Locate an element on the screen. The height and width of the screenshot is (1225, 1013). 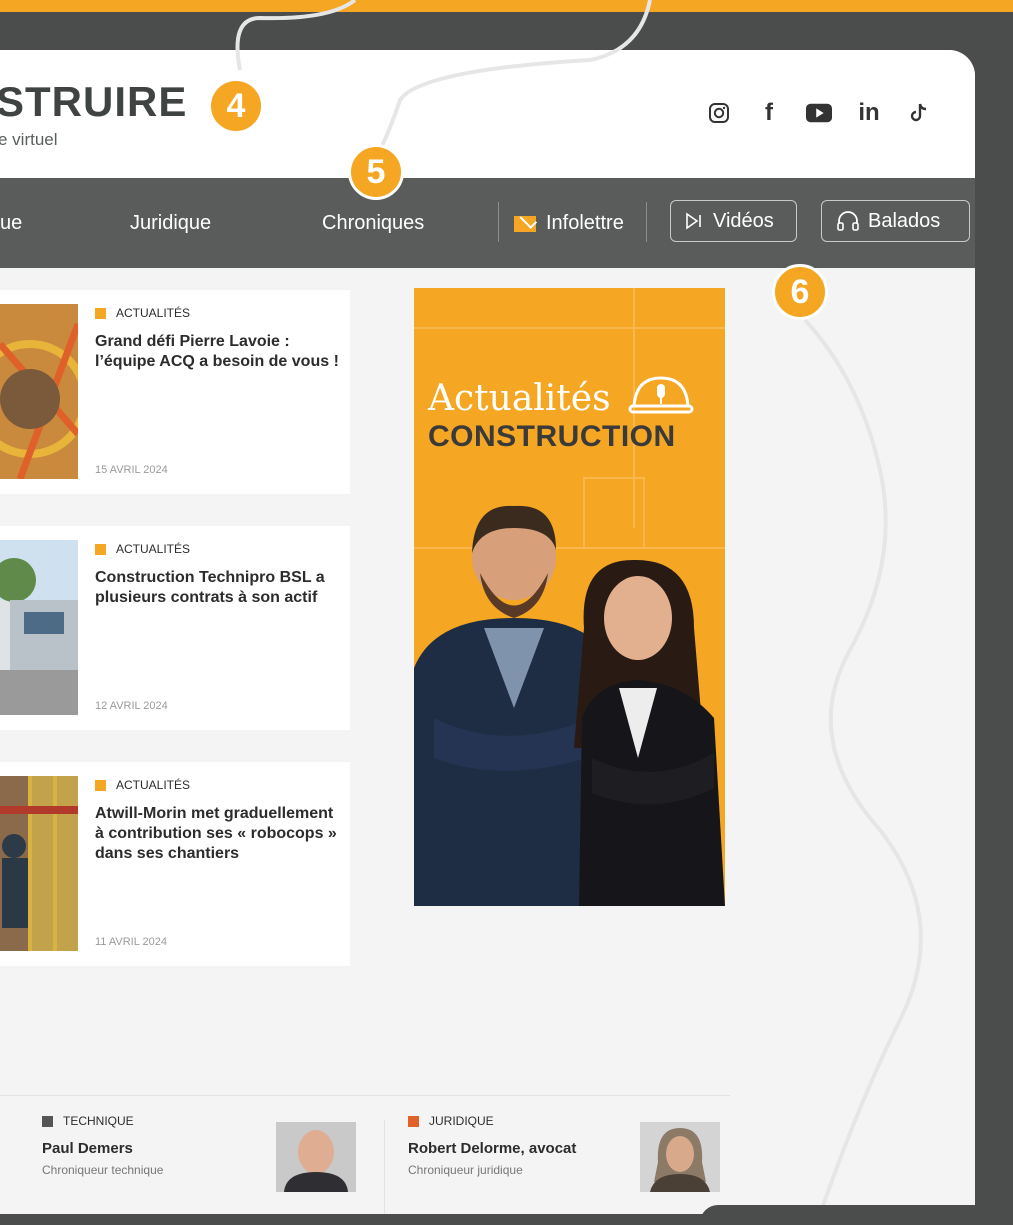
nav-item-chroniques: Chroniques is located at coordinates (373, 223).